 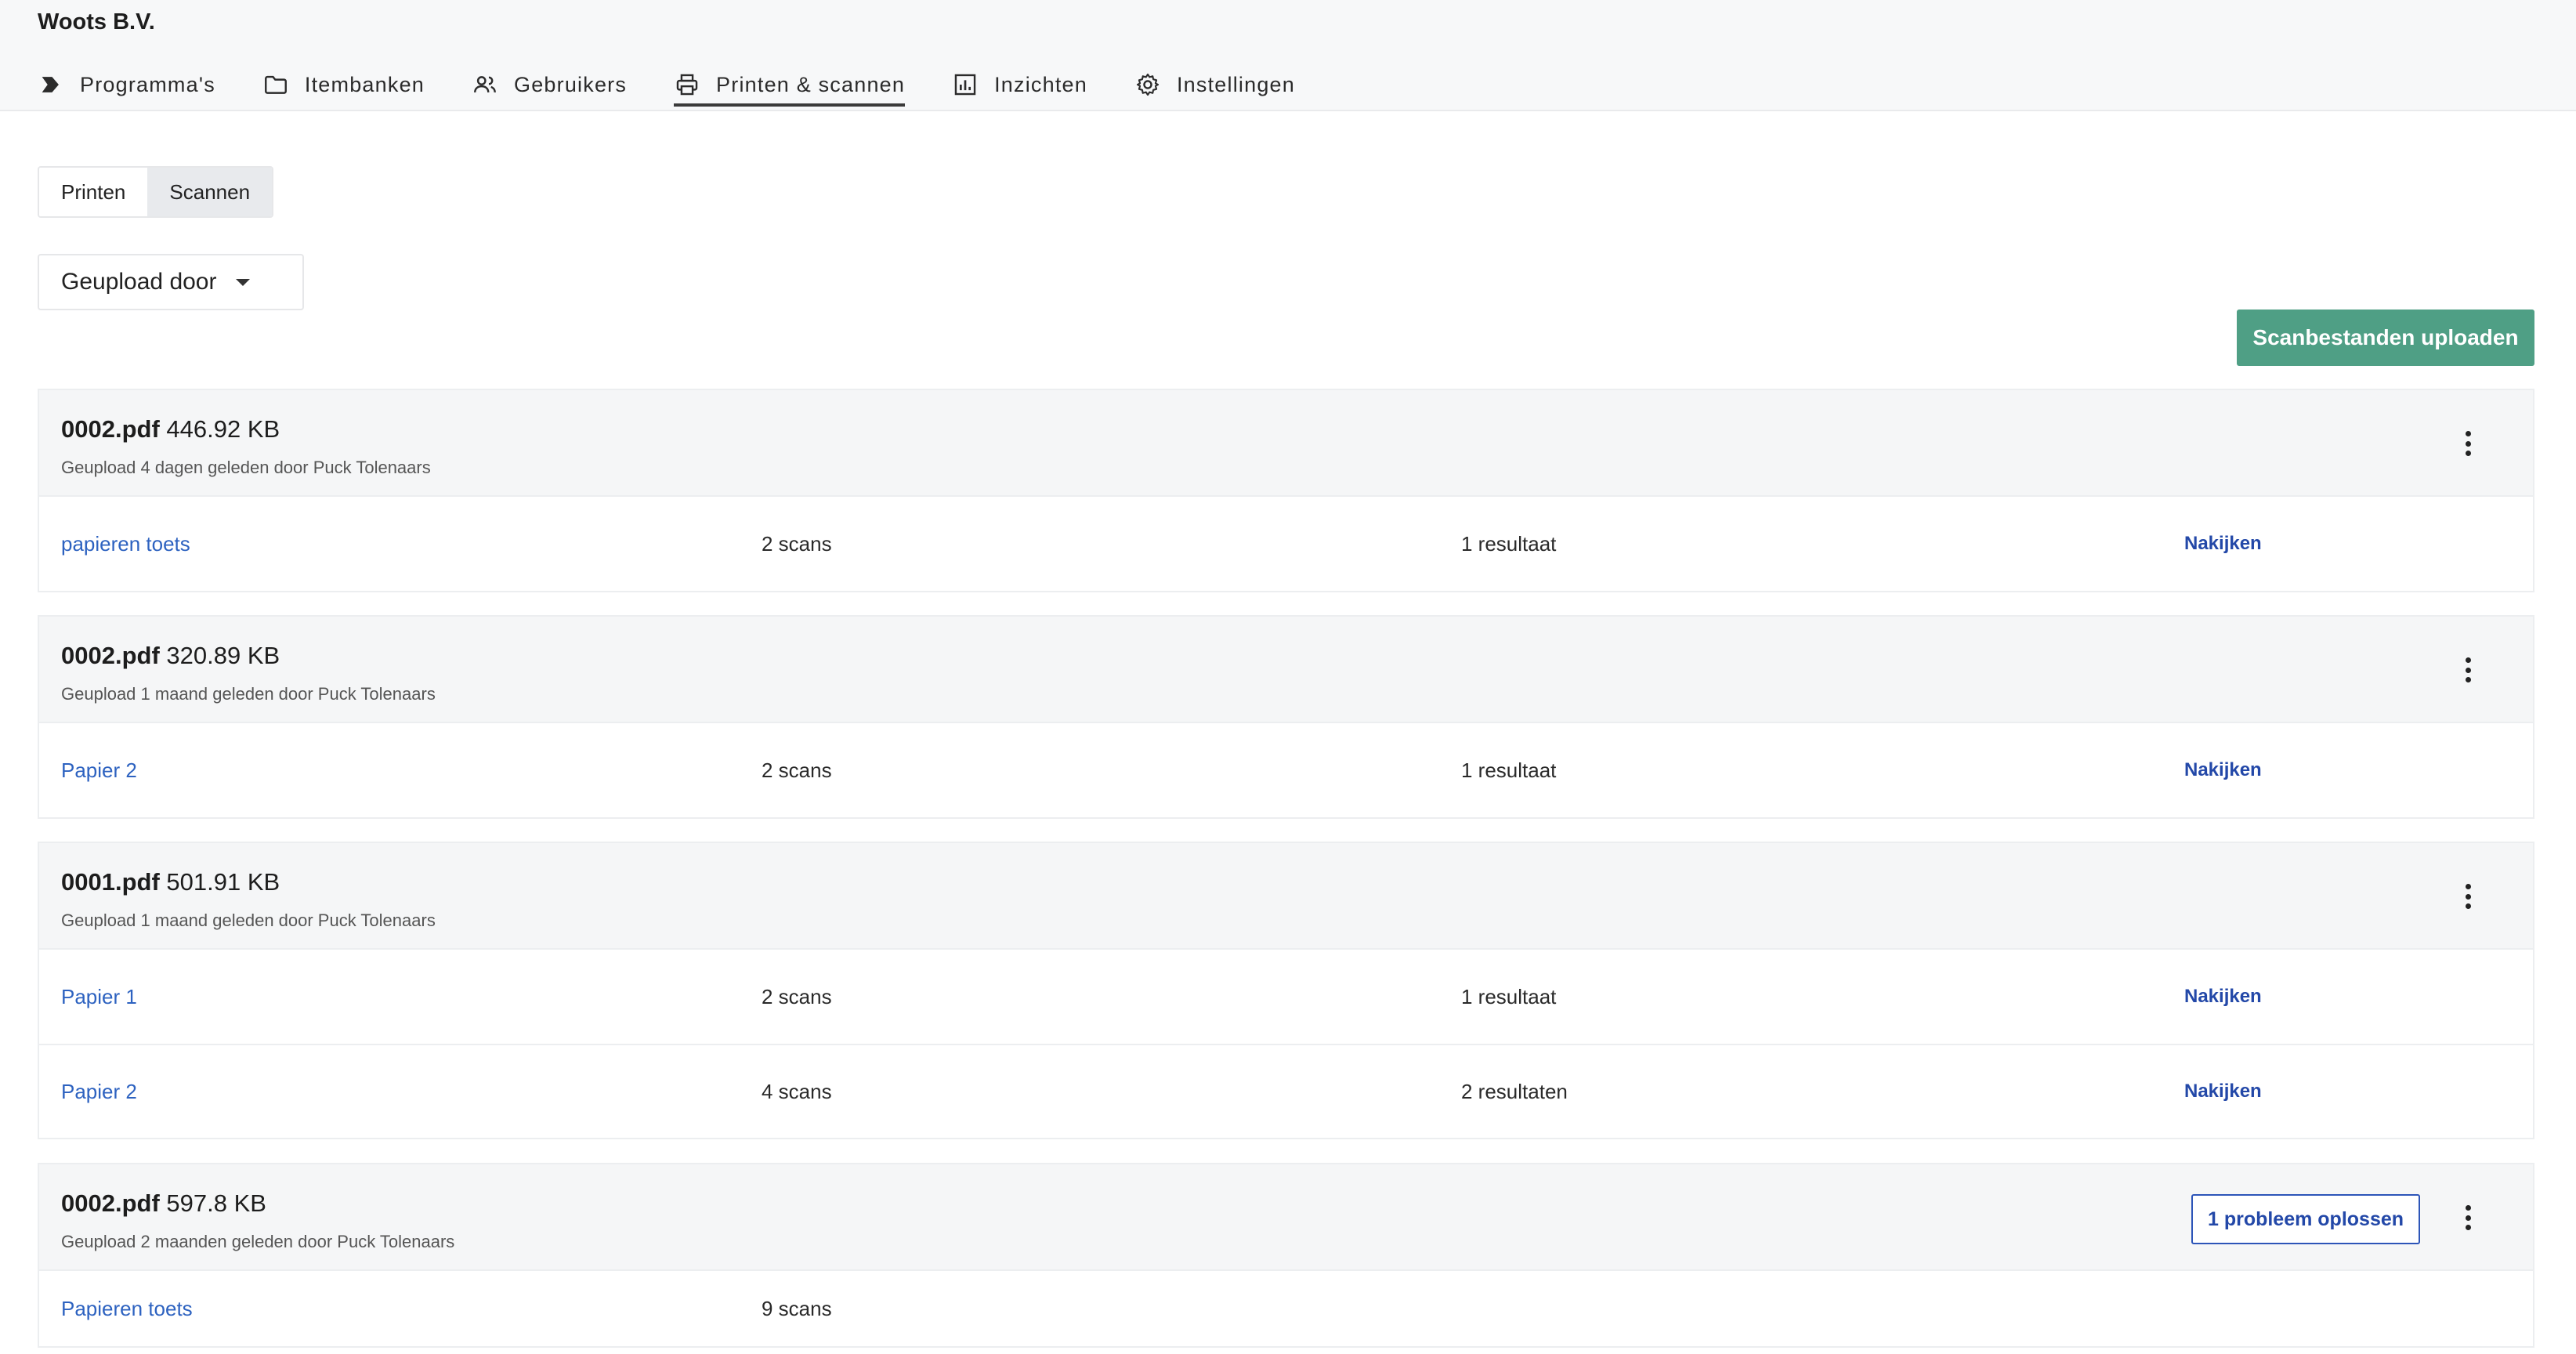 I want to click on scan-count: 4 scans, so click(x=797, y=1091).